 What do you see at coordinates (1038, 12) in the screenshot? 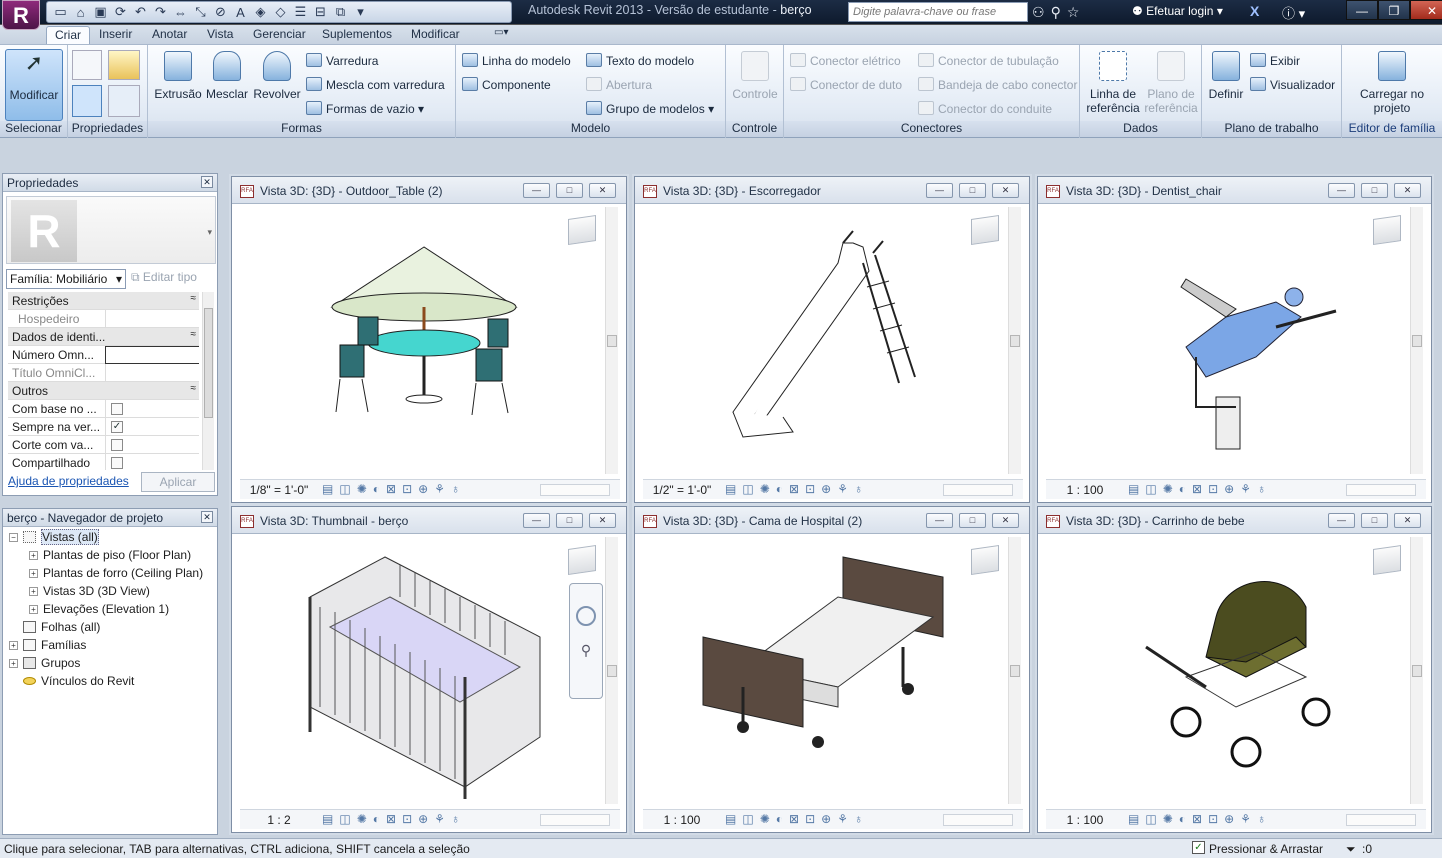
I see `binoculars-icon: ⚇` at bounding box center [1038, 12].